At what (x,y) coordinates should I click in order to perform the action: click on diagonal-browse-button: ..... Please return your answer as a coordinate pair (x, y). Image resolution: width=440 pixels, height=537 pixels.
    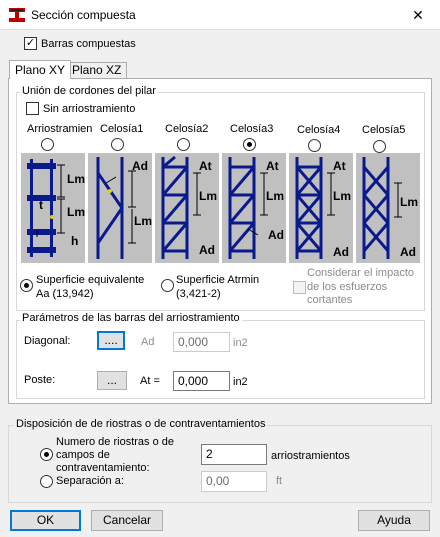
    Looking at the image, I should click on (111, 340).